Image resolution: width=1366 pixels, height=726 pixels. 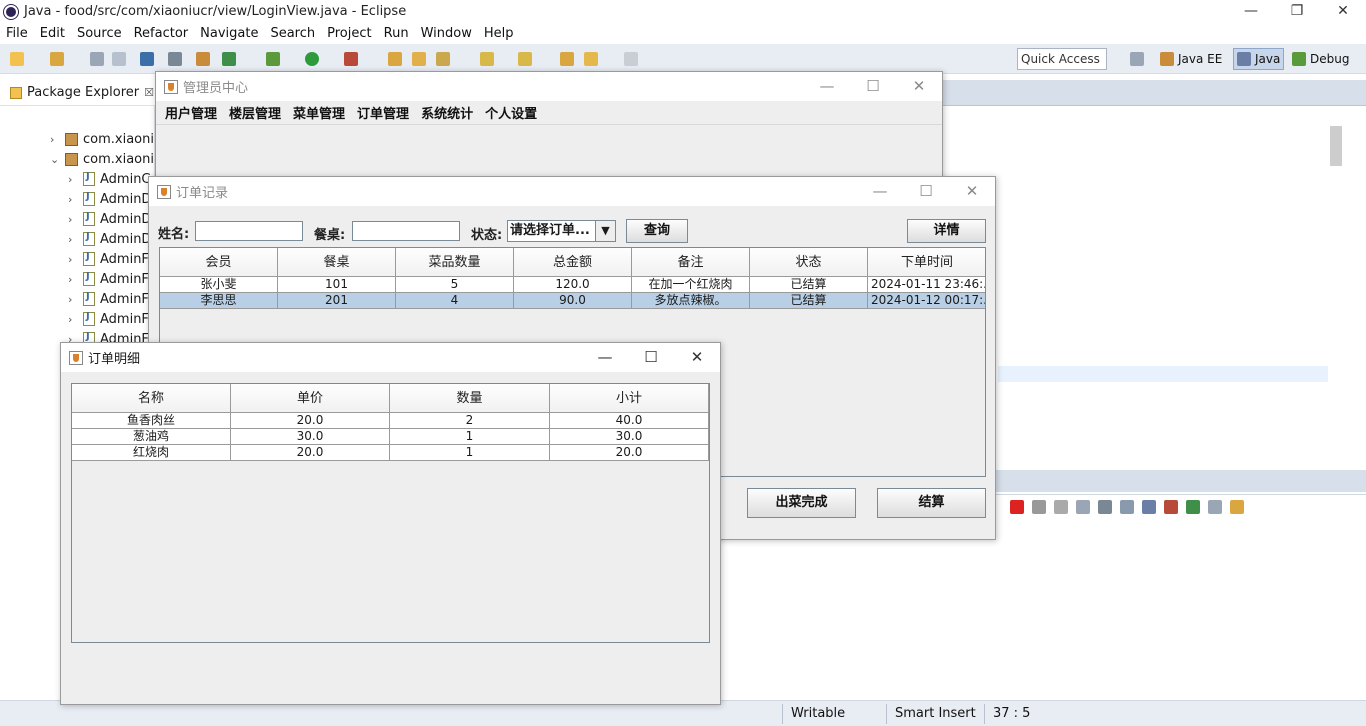 What do you see at coordinates (567, 59) in the screenshot?
I see `last-edit-icon` at bounding box center [567, 59].